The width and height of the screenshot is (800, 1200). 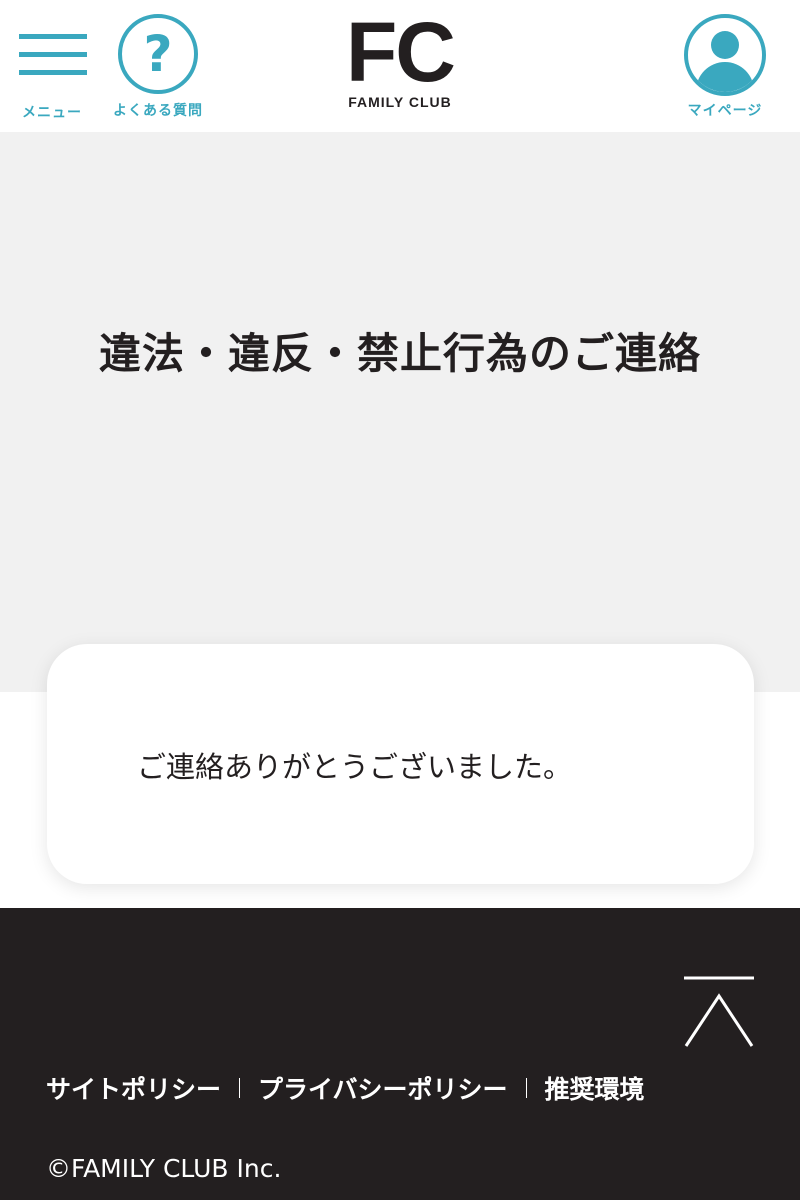 I want to click on mypage-button: マイページ, so click(x=725, y=67).